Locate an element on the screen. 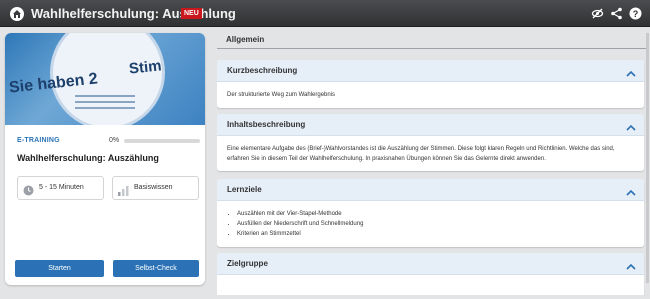  level-text: Basiswissen is located at coordinates (153, 187).